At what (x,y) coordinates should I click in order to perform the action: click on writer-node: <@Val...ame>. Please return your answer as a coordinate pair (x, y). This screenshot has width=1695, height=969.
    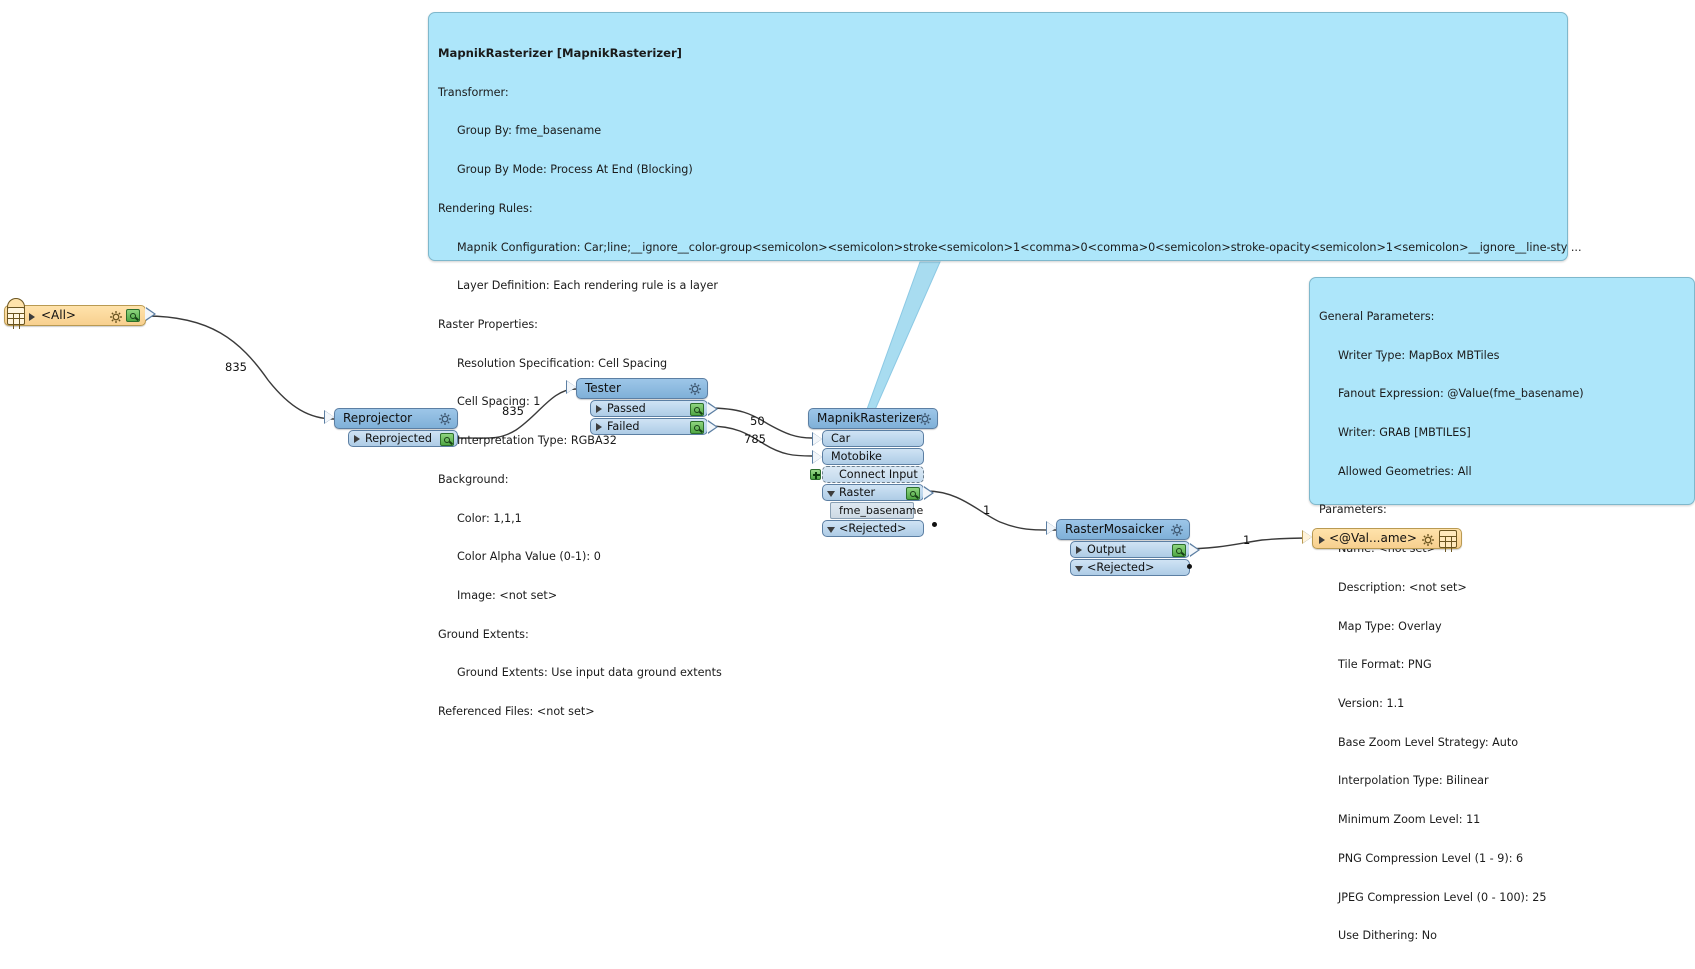
    Looking at the image, I should click on (1382, 540).